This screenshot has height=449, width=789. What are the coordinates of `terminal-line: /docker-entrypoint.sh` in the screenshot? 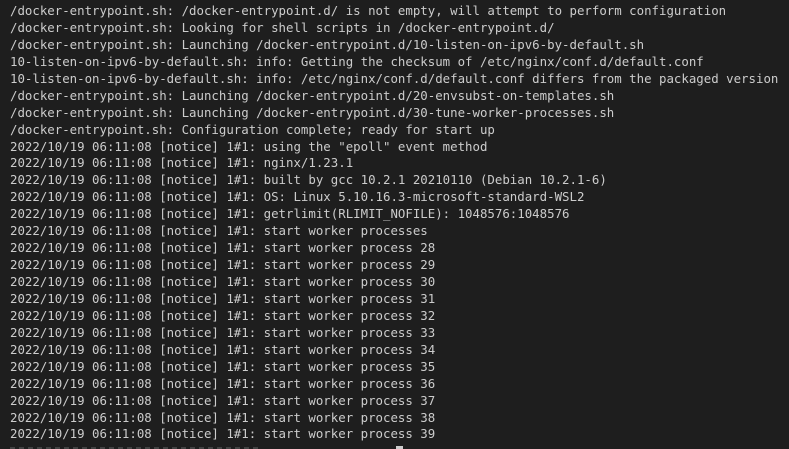 It's located at (368, 10).